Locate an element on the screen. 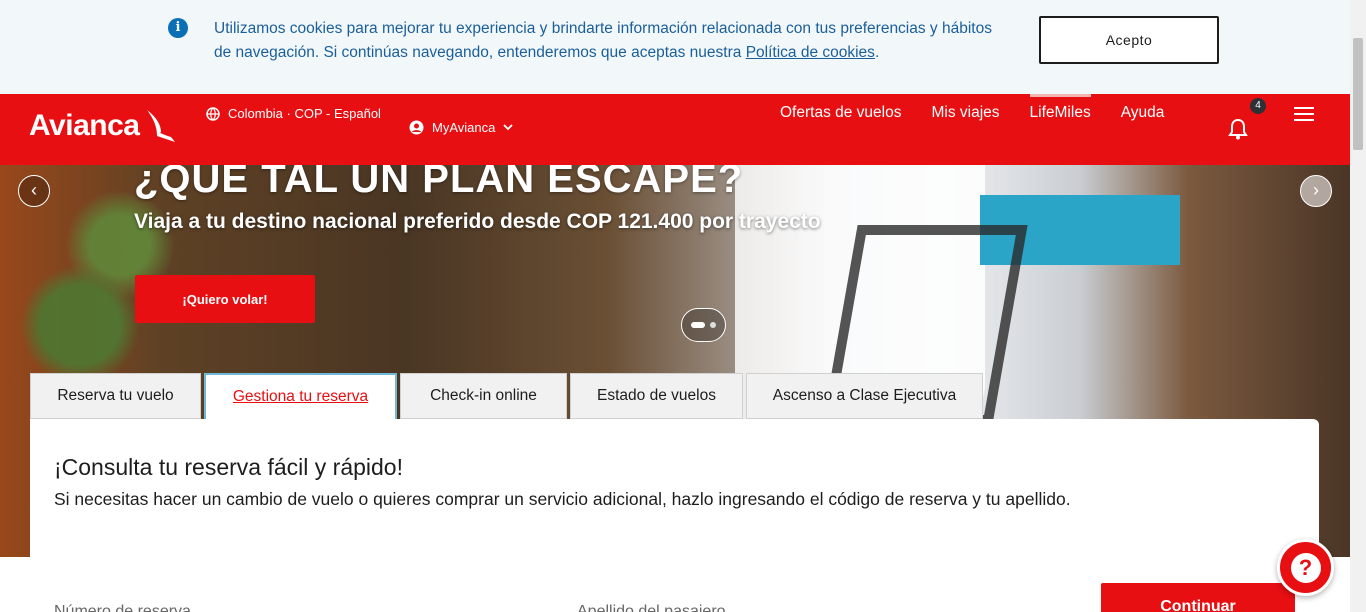 The height and width of the screenshot is (612, 1366). nav-ofertas: Ofertas de vuelos is located at coordinates (840, 129).